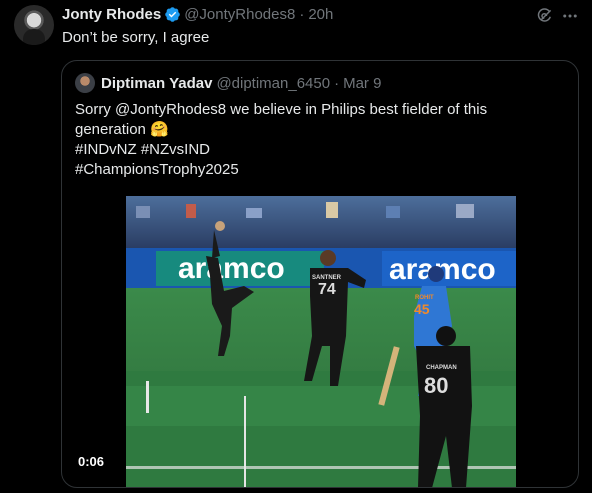 Image resolution: width=592 pixels, height=493 pixels. What do you see at coordinates (157, 169) in the screenshot?
I see `hashtag-line: #ChampionsTrophy2025` at bounding box center [157, 169].